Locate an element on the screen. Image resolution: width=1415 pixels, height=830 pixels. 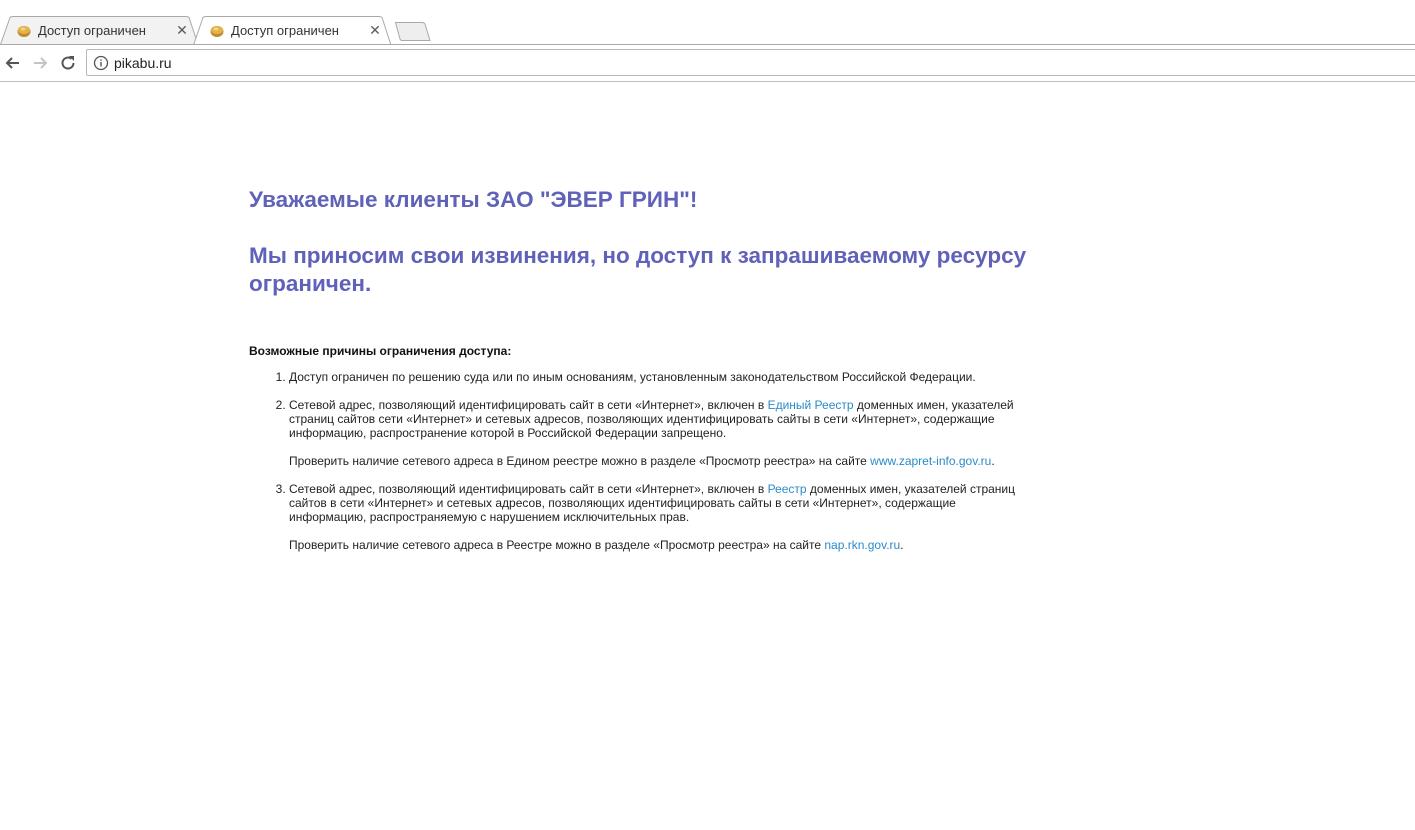
reasons-title: Возможные причины ограничения доступа: is located at coordinates (380, 351).